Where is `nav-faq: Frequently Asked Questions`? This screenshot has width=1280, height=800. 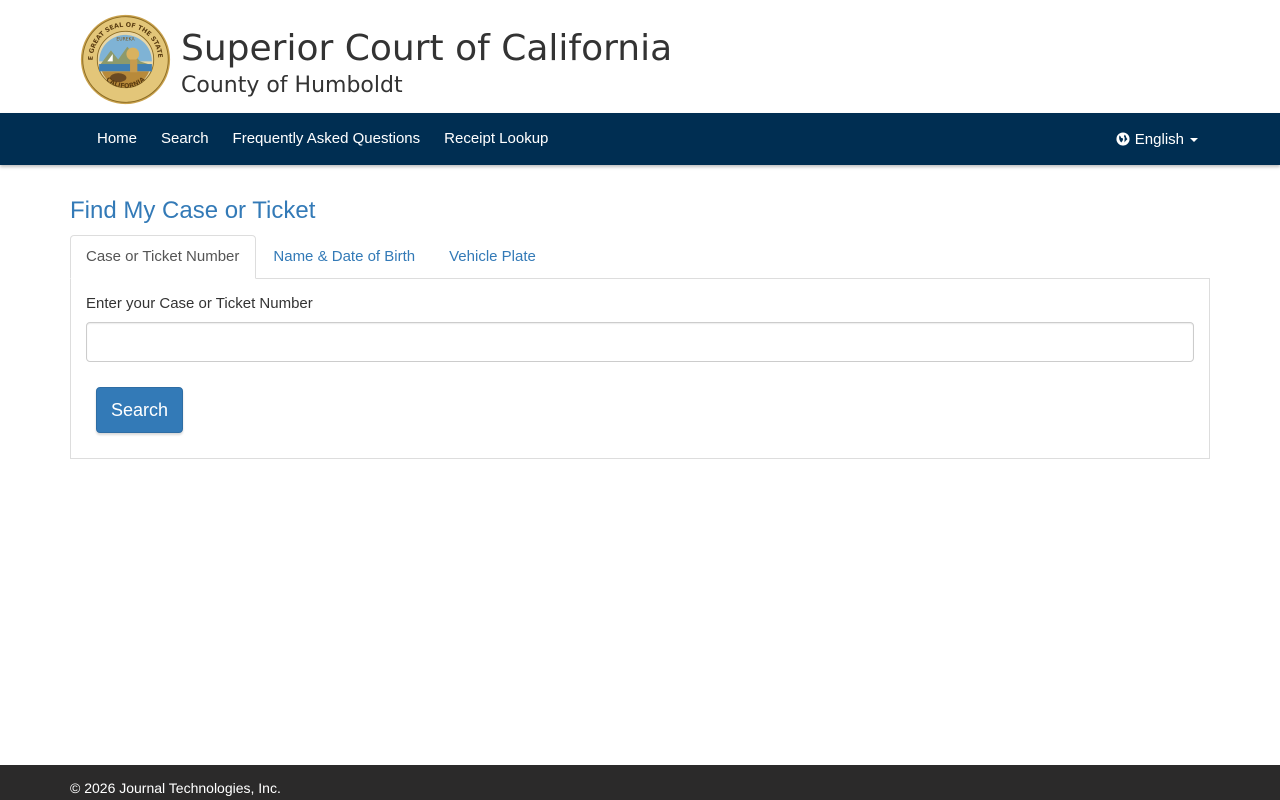 nav-faq: Frequently Asked Questions is located at coordinates (327, 139).